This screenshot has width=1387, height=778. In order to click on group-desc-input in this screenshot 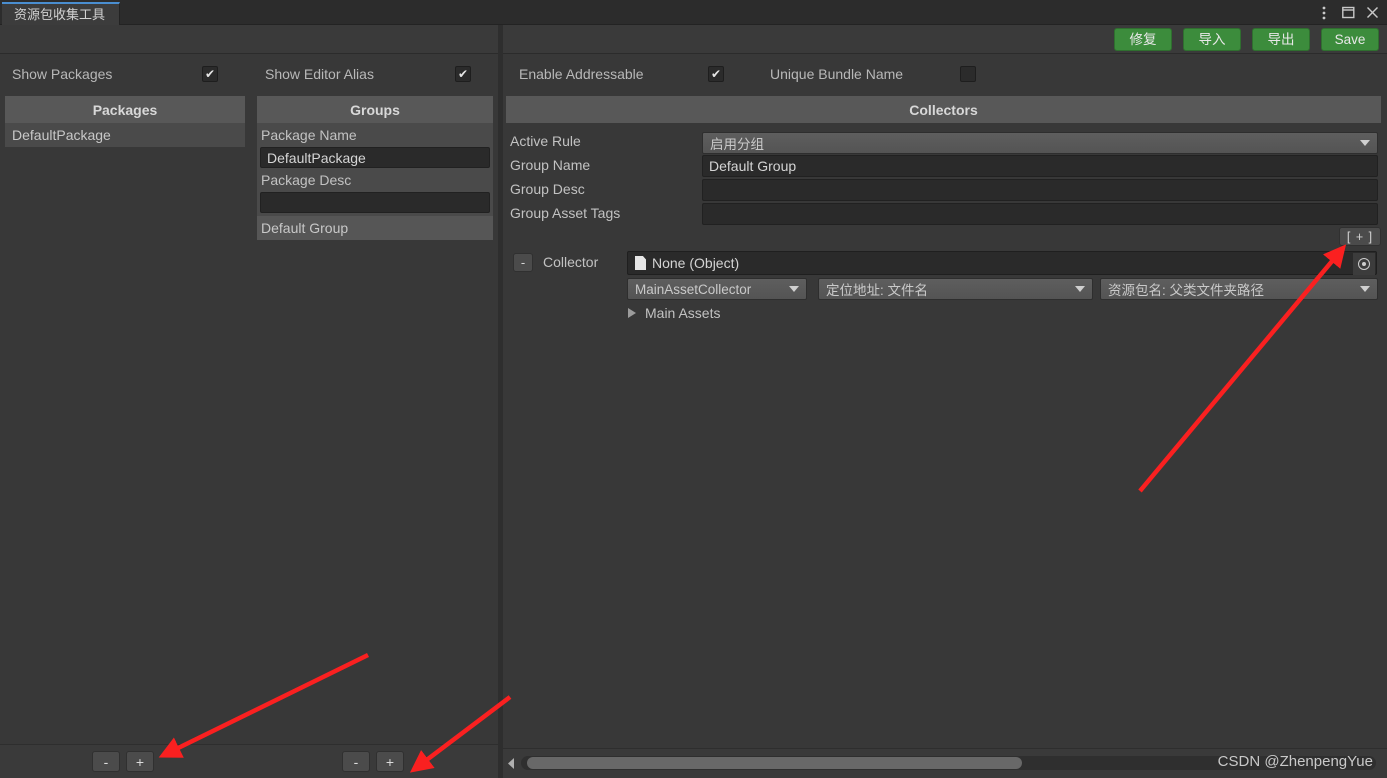, I will do `click(1040, 190)`.